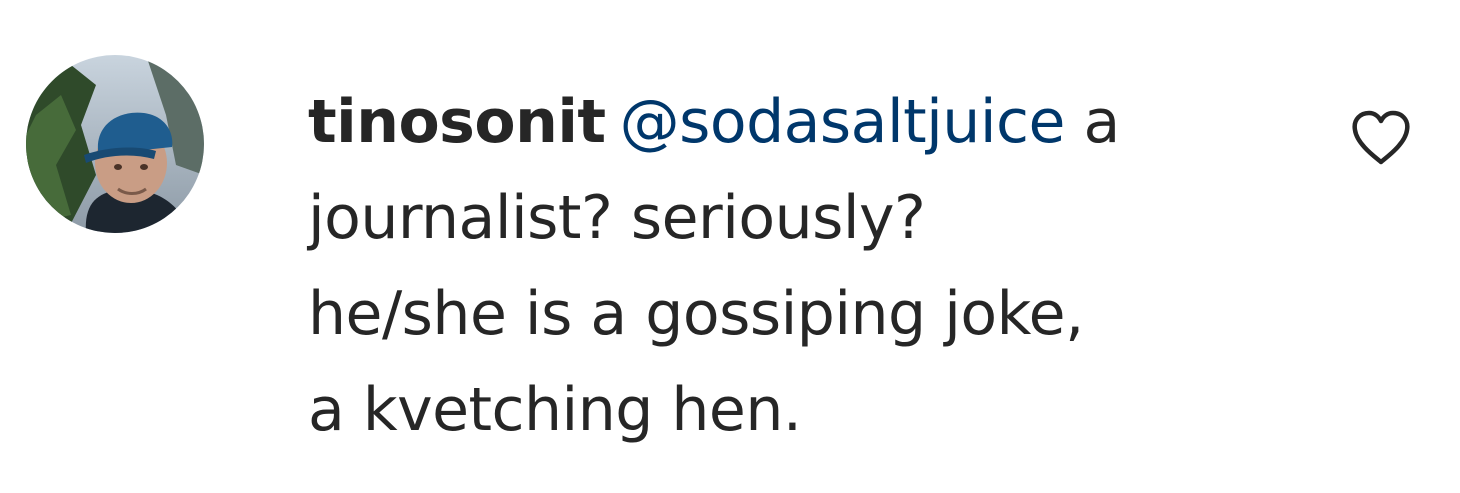 The image size is (1460, 493). What do you see at coordinates (843, 122) in the screenshot?
I see `mention-link: @sodasaltjuice` at bounding box center [843, 122].